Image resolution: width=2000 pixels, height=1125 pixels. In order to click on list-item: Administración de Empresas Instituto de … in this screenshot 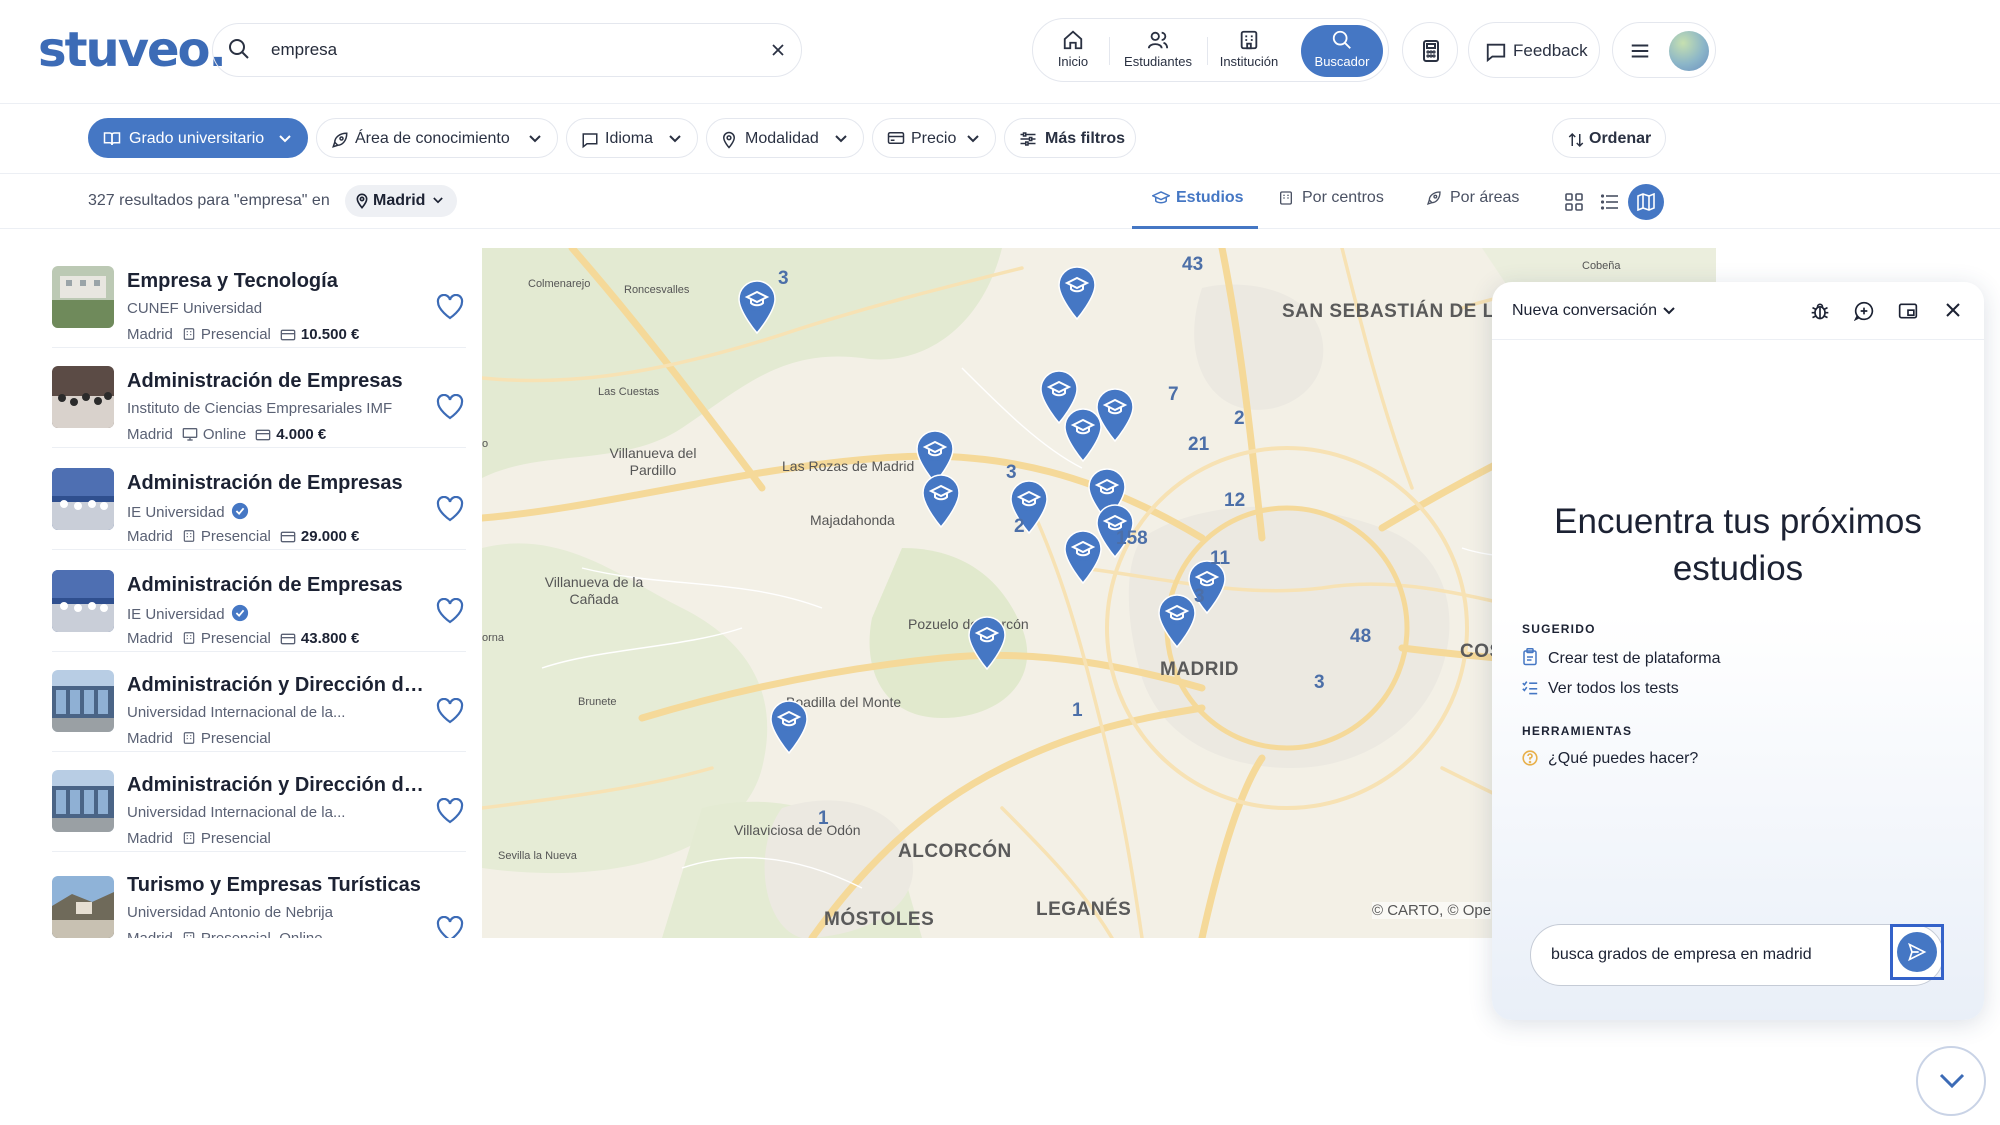, I will do `click(259, 398)`.